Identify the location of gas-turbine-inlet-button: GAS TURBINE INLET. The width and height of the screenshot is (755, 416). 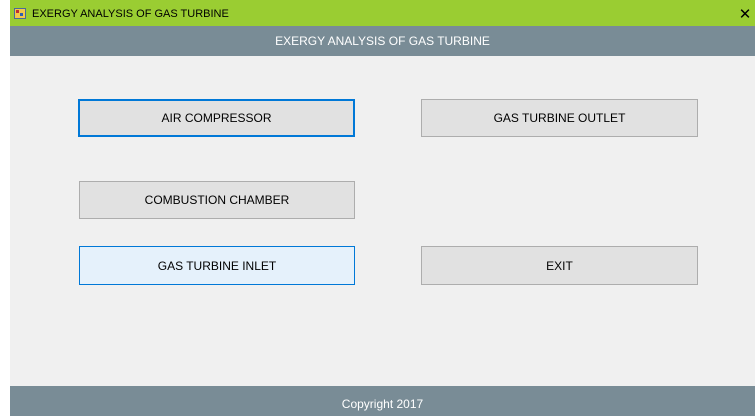
(217, 265).